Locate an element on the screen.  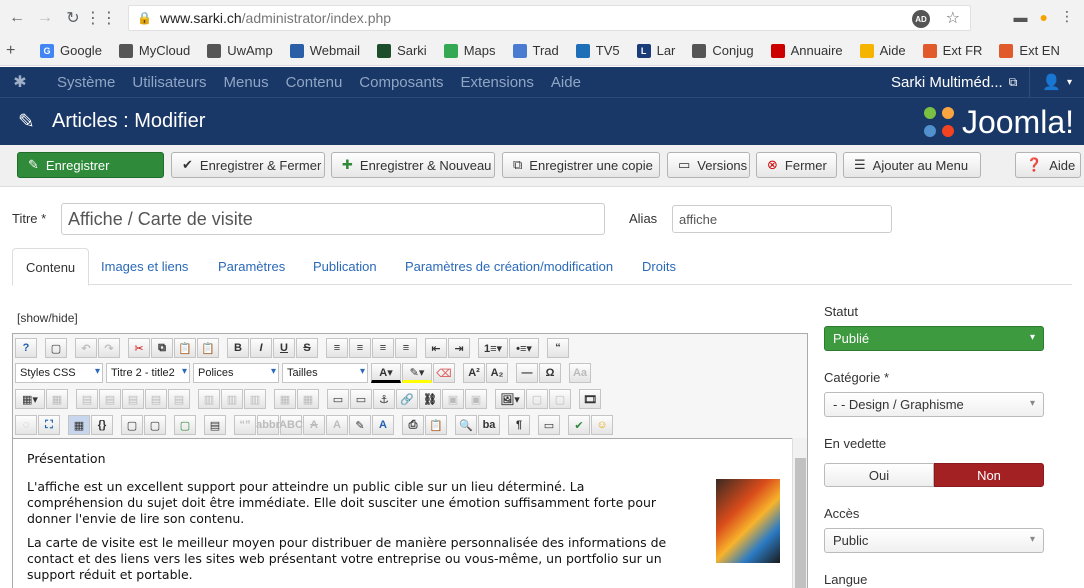
editor-scrollbar is located at coordinates (799, 513).